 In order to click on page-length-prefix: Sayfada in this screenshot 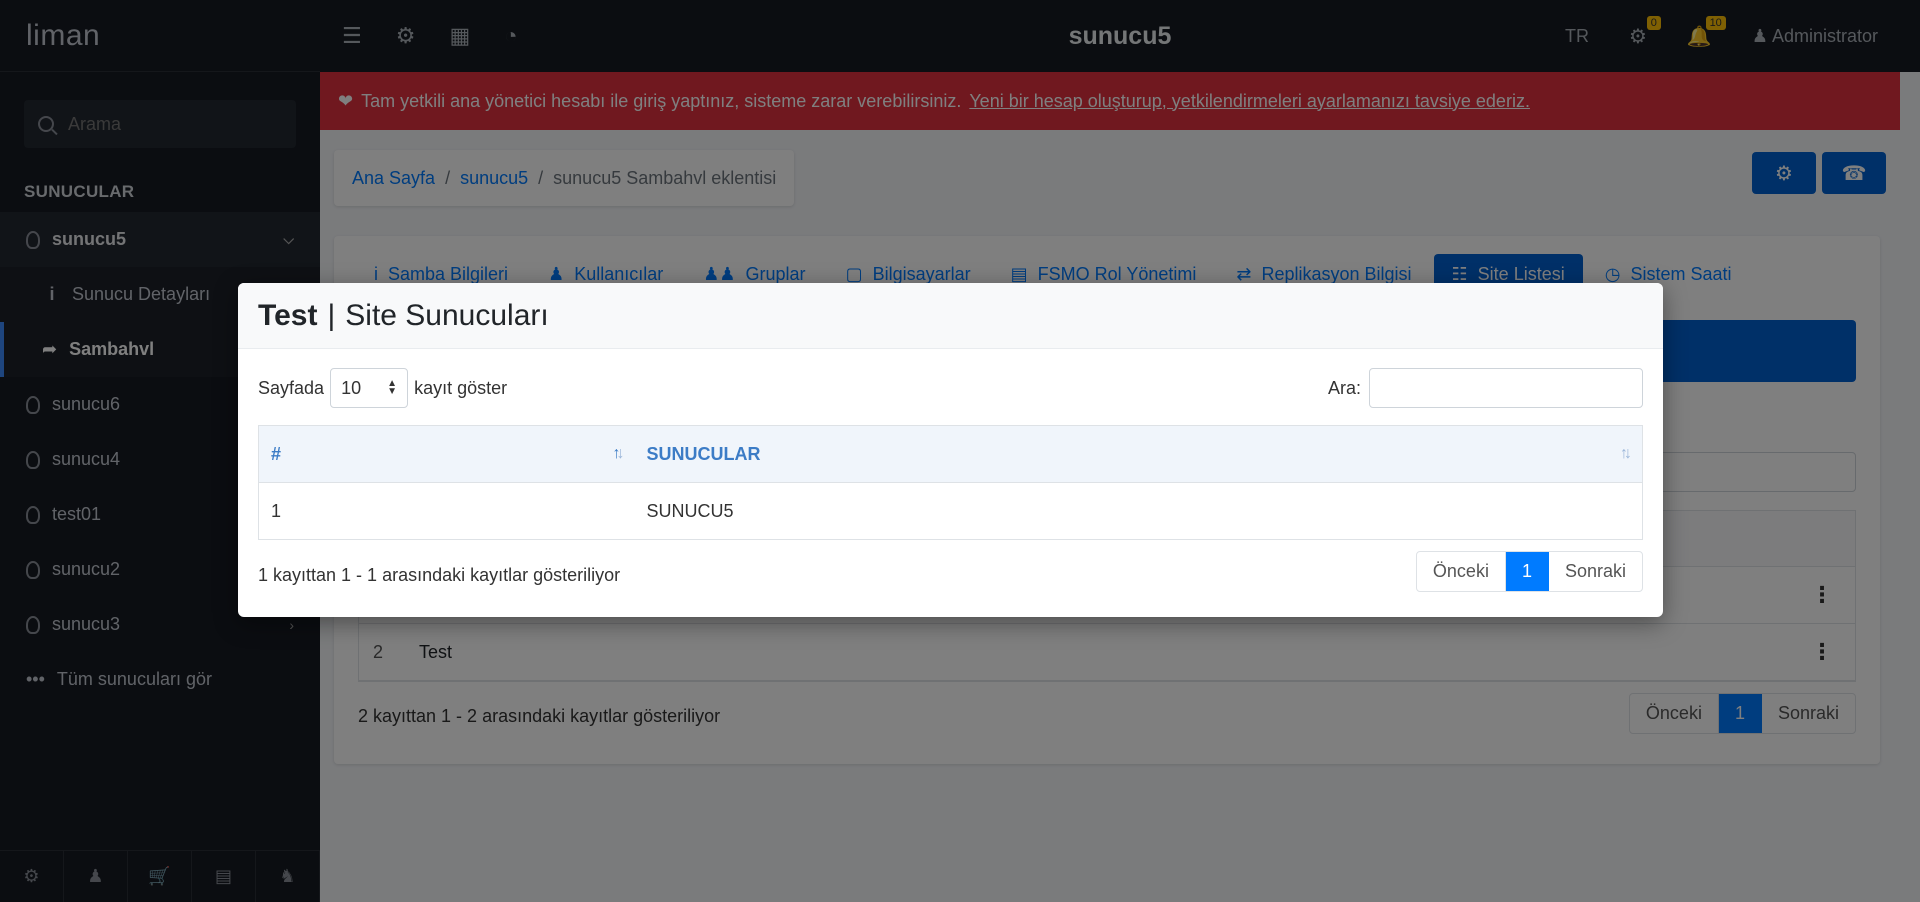, I will do `click(291, 387)`.